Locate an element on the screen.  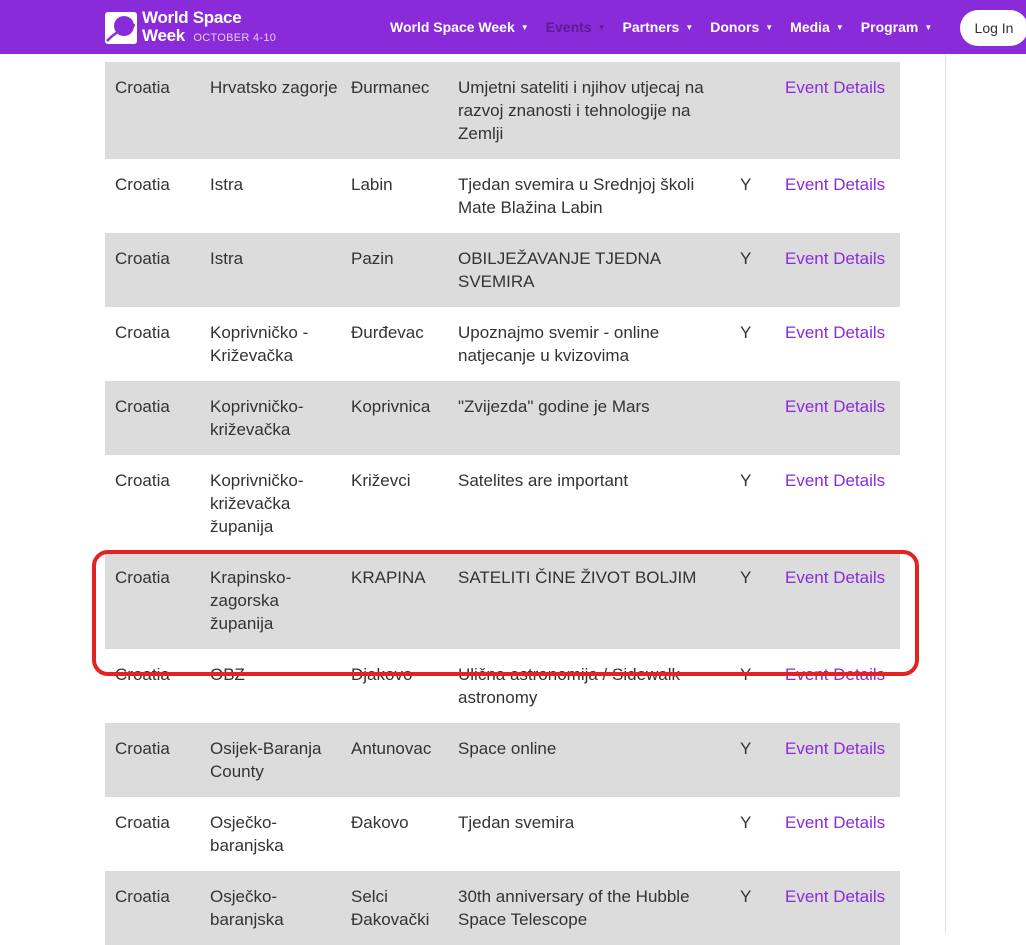
event-title-cell: Ulična astronomija / Sidewalk astronomy is located at coordinates (569, 686).